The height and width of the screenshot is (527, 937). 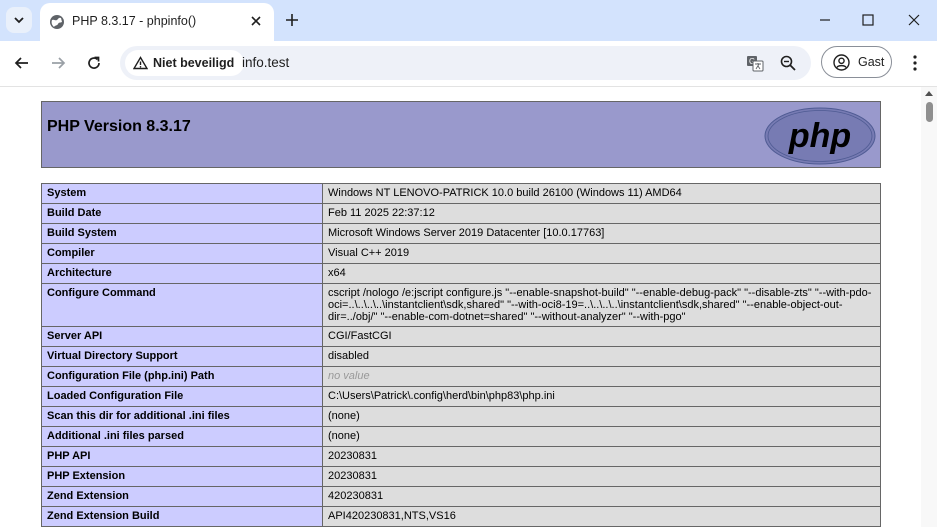 I want to click on row-value: Feb 11 2025 22:37:12, so click(x=601, y=213).